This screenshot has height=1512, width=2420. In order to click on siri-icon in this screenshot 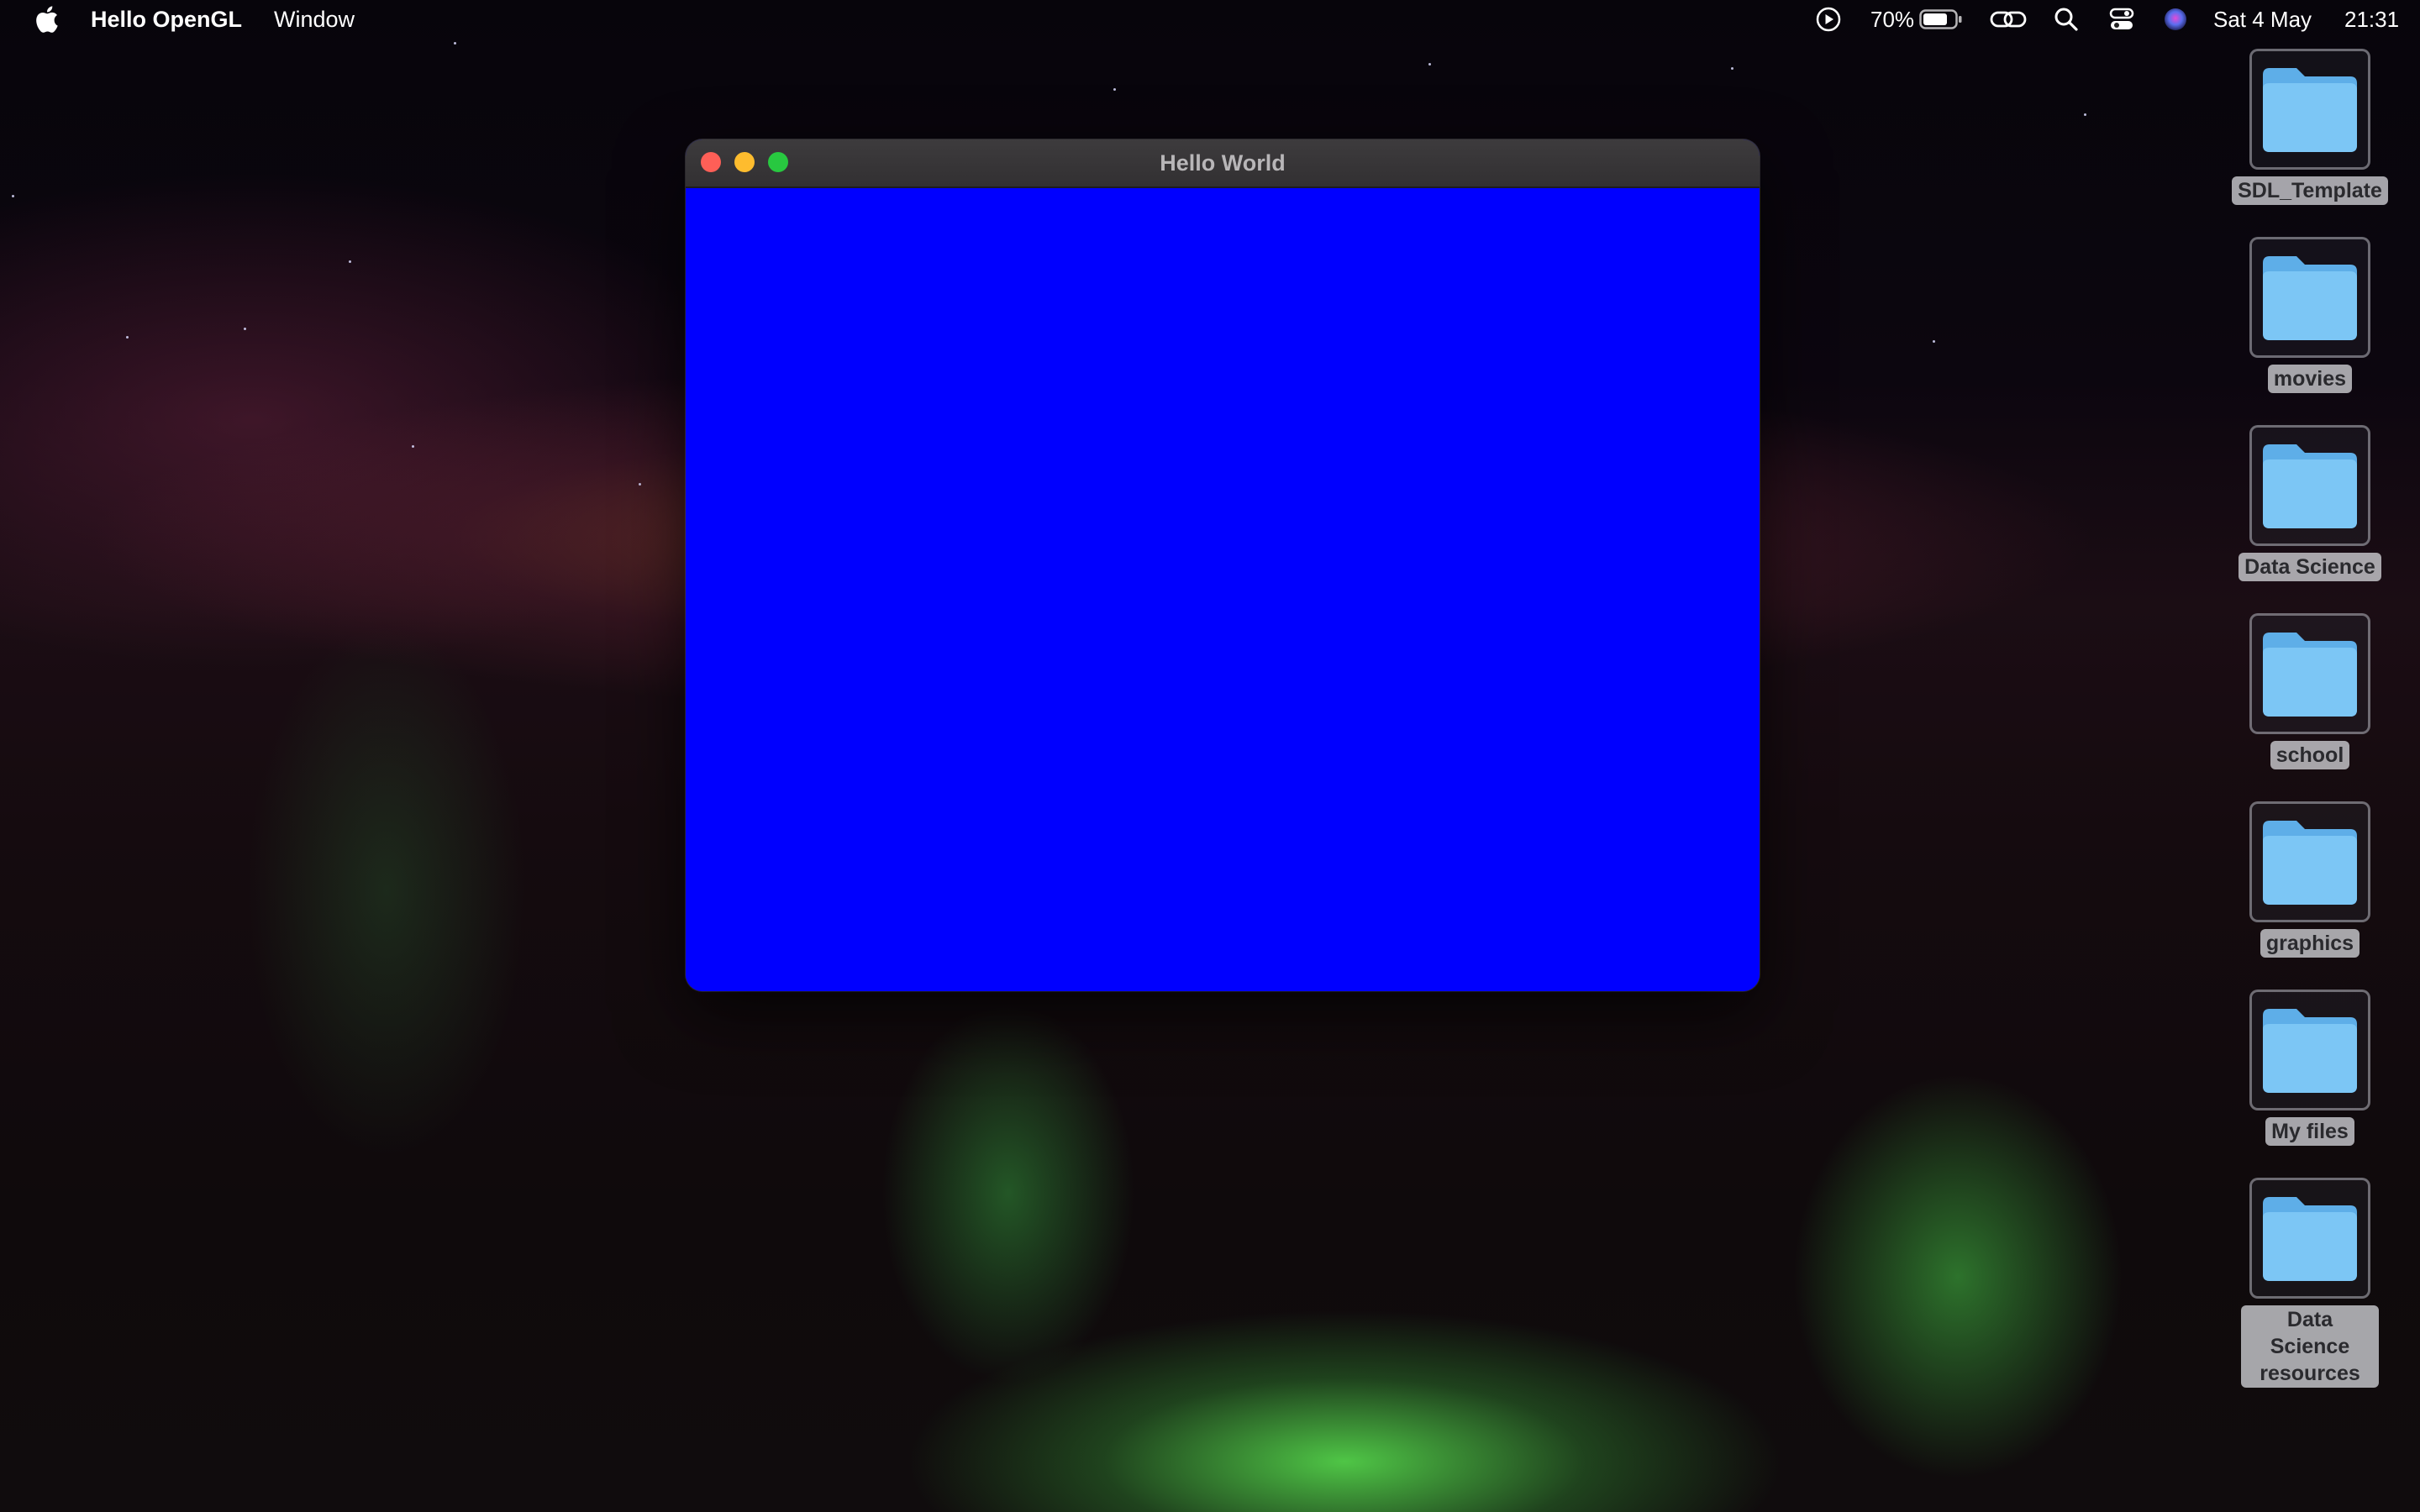, I will do `click(2175, 19)`.